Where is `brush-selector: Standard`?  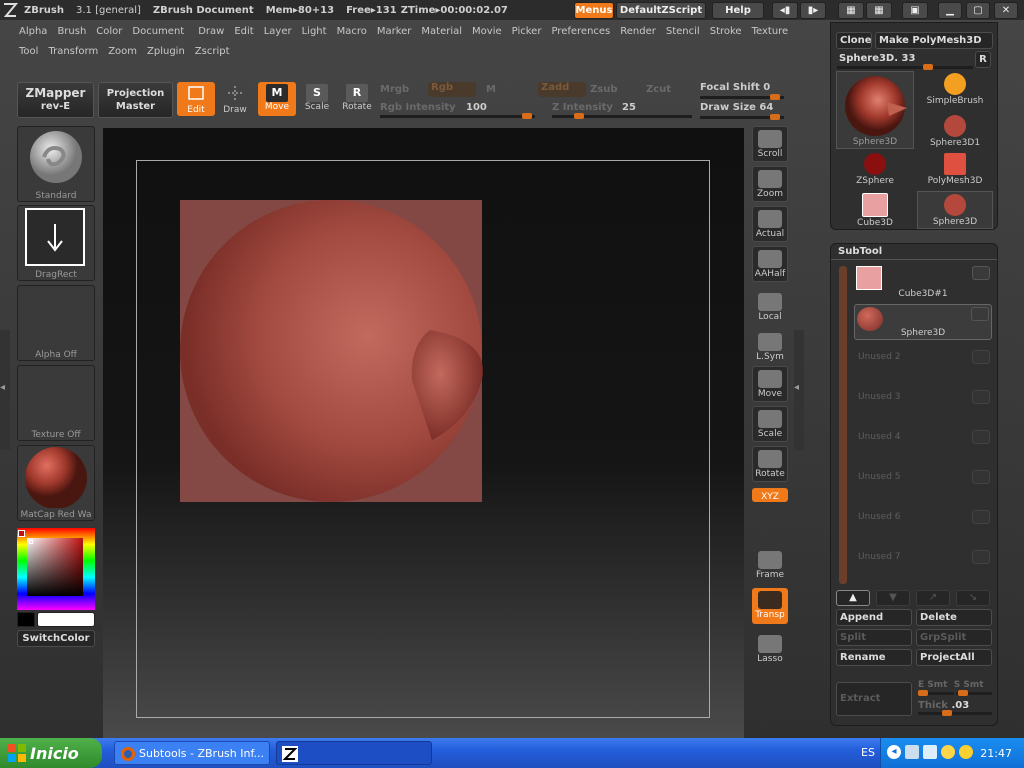
brush-selector: Standard is located at coordinates (56, 164).